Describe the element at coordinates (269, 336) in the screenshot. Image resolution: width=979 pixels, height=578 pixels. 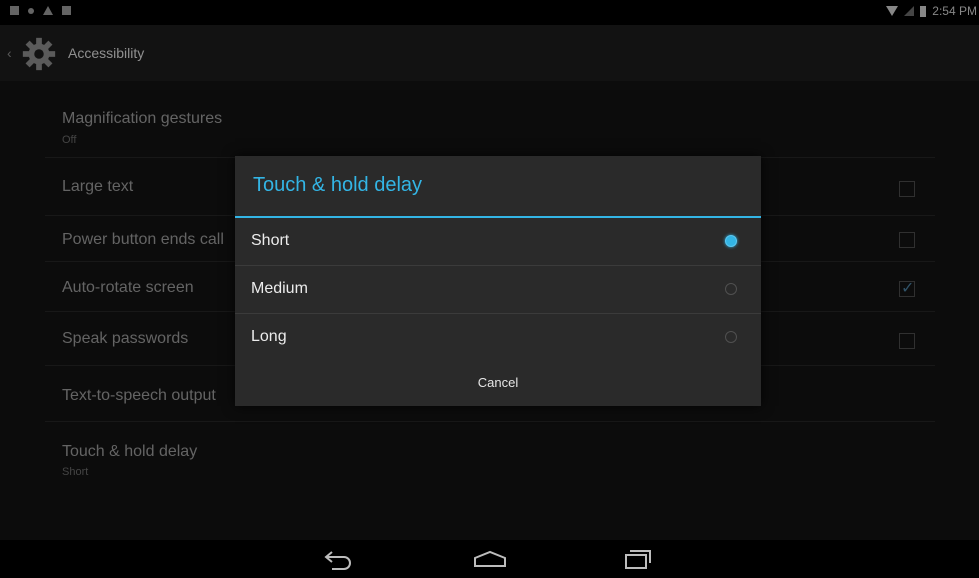
I see `option-label: Long` at that location.